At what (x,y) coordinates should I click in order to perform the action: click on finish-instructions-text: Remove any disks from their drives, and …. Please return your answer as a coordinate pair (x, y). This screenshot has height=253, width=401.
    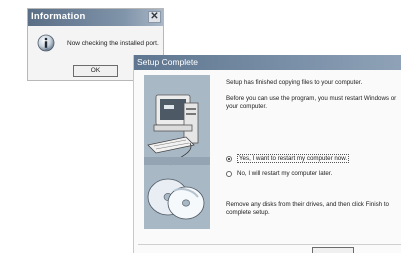
    Looking at the image, I should click on (308, 208).